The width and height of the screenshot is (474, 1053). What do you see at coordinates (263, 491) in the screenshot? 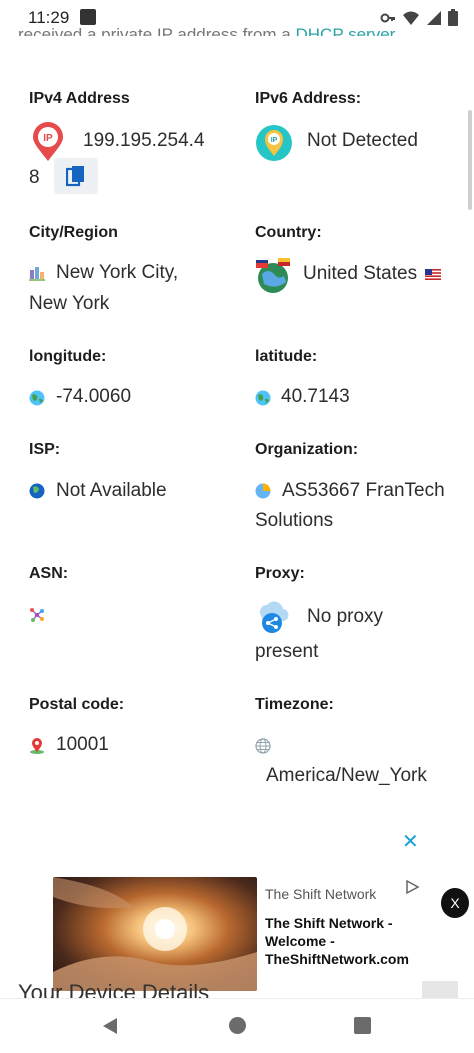
I see `organization-icon` at bounding box center [263, 491].